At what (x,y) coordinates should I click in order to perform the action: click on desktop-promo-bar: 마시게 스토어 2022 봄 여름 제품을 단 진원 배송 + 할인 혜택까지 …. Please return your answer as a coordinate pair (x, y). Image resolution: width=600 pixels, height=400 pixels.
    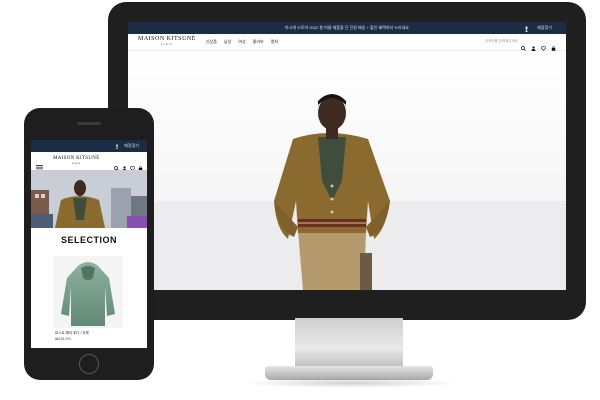
    Looking at the image, I should click on (347, 28).